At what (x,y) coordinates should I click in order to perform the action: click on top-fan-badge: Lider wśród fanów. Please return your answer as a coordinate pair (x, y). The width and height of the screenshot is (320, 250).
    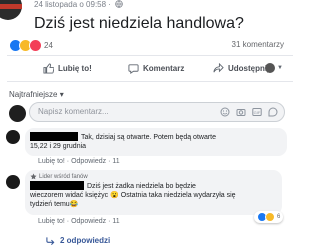
    Looking at the image, I should click on (59, 176).